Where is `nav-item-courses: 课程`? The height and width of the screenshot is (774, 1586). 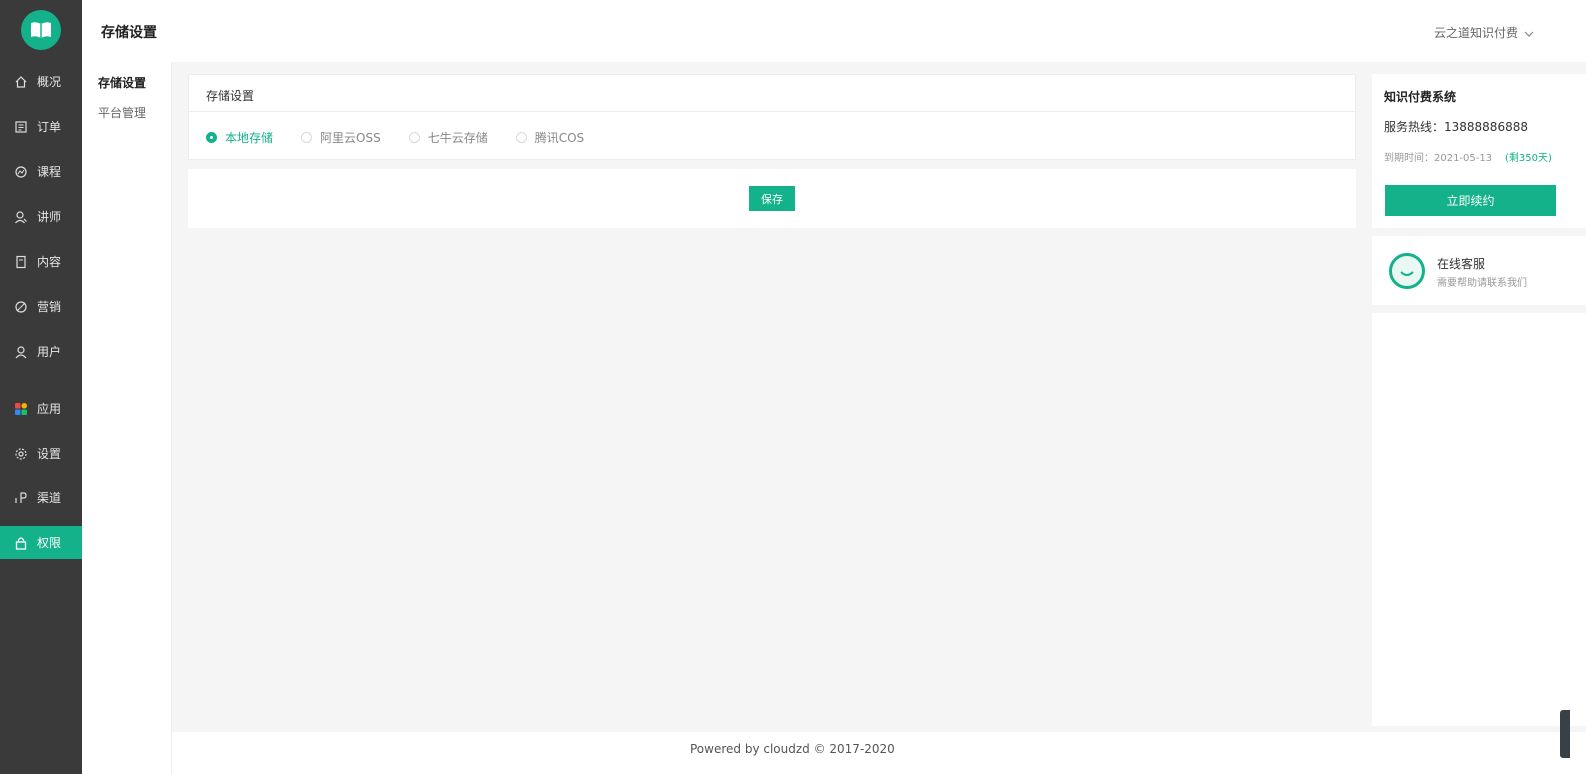 nav-item-courses: 课程 is located at coordinates (41, 171).